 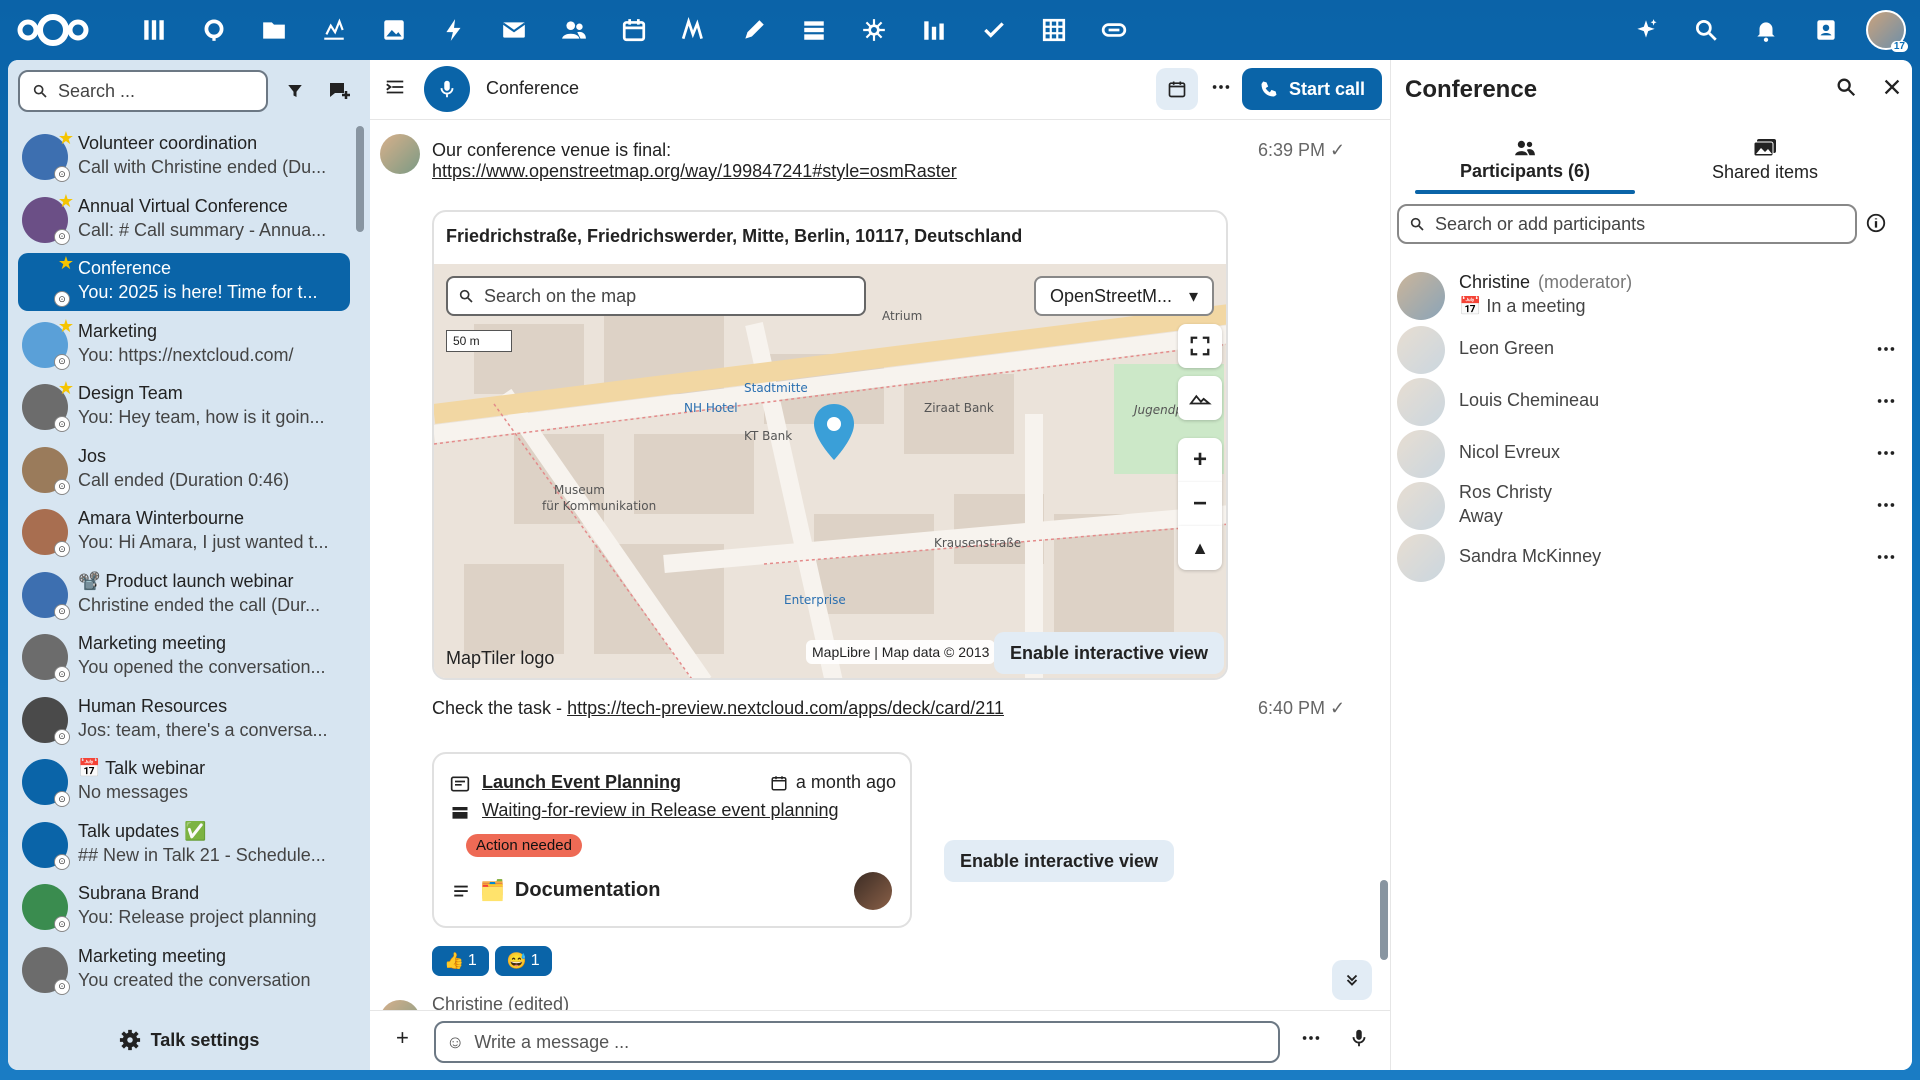 I want to click on calendar-icon, so click(x=634, y=30).